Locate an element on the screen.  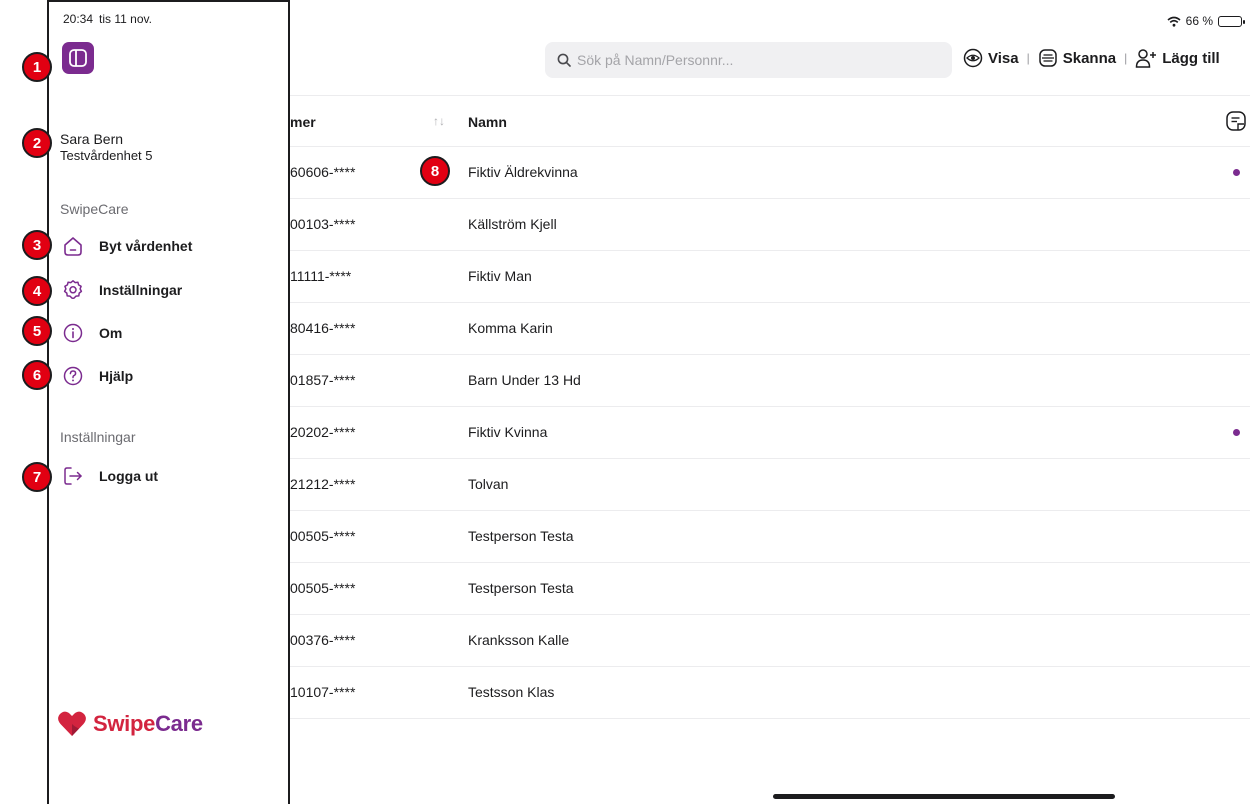
menu-item-logga-ut: Logga ut is located at coordinates (109, 476).